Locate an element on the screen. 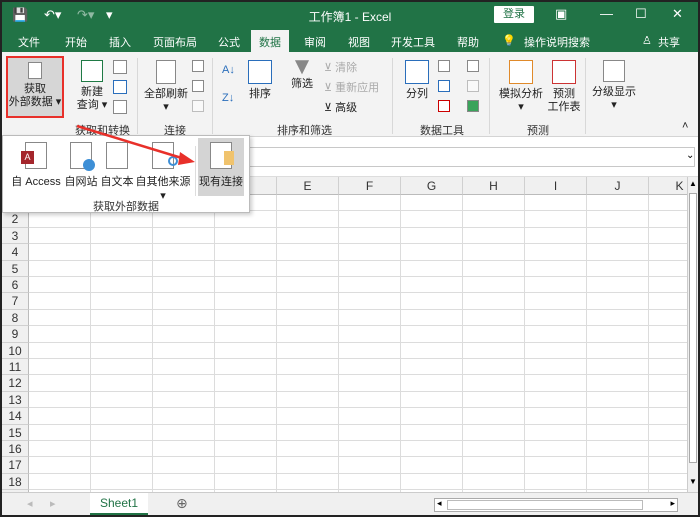 This screenshot has width=700, height=519. ribbon-display-icon: ▣ is located at coordinates (561, 14).